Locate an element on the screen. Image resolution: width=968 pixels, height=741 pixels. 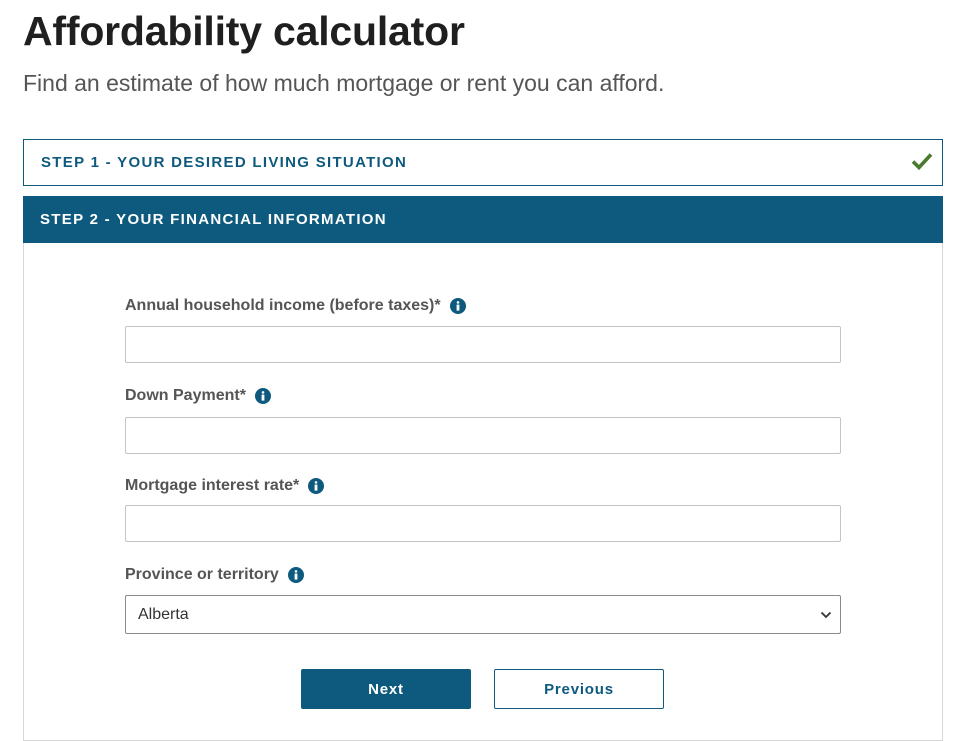
interest-rate-input is located at coordinates (483, 523).